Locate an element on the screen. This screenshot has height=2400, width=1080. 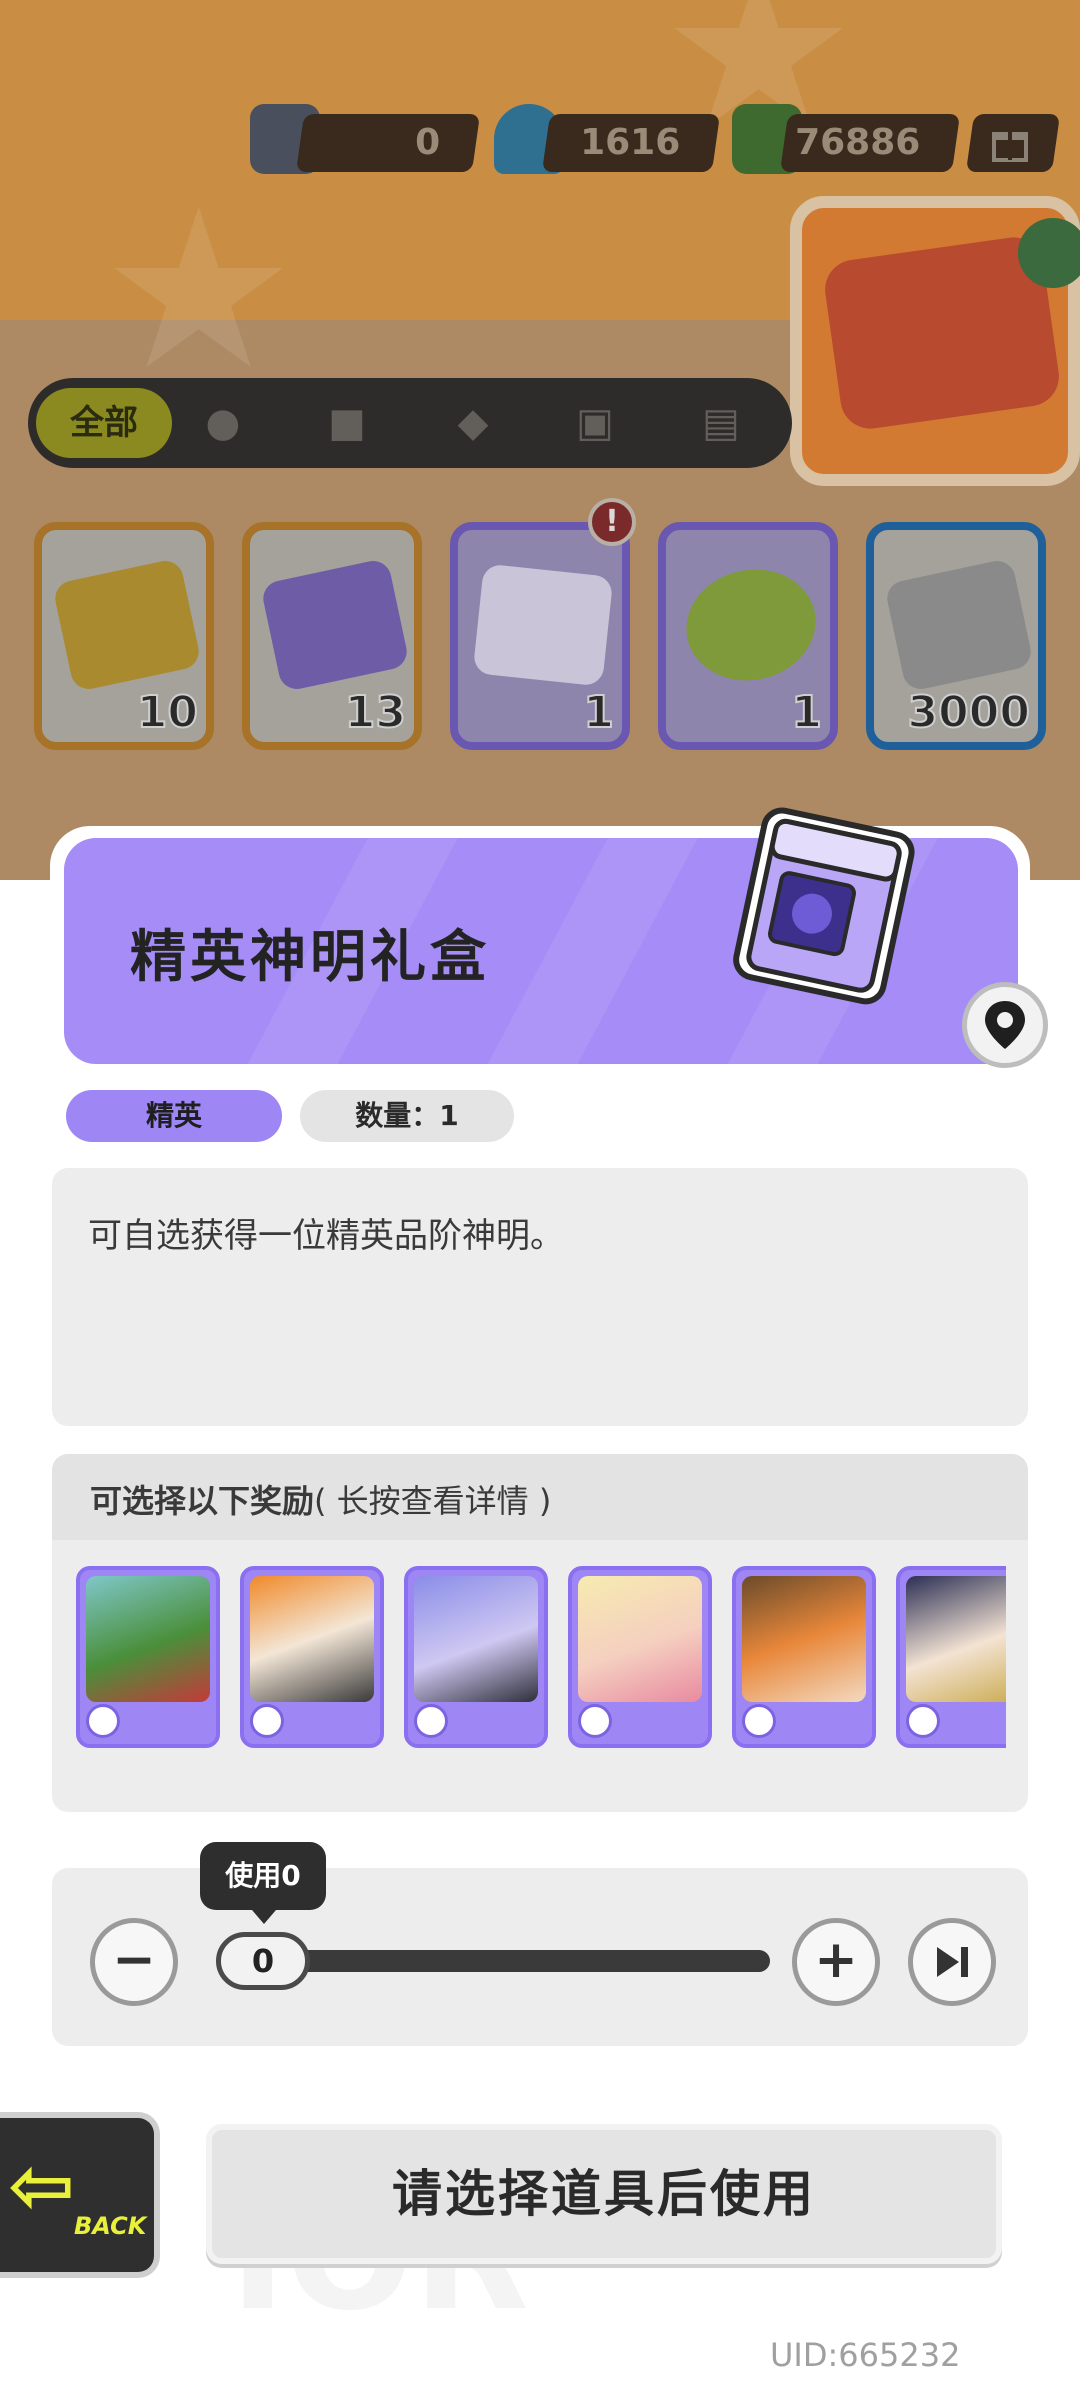
use-item-button: 请选择道具后使用 is located at coordinates (604, 2194).